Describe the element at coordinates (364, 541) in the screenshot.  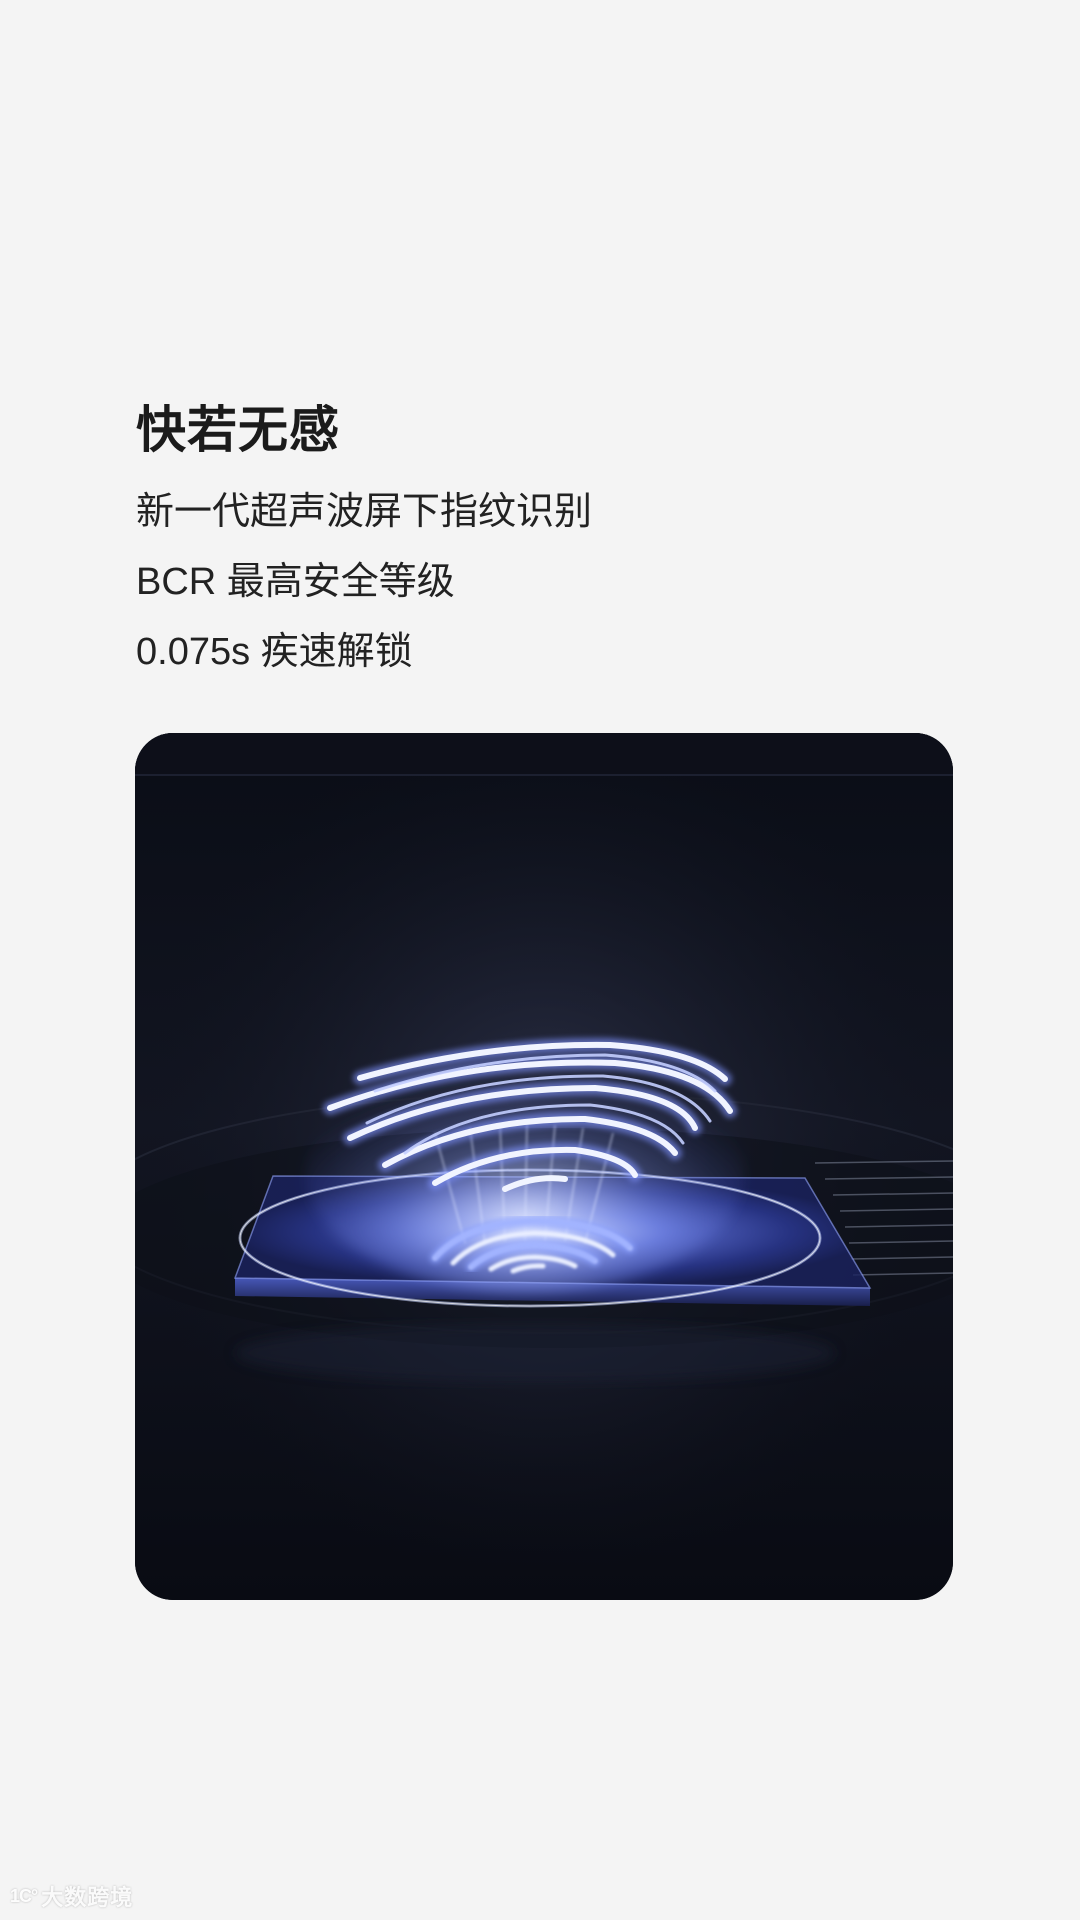
I see `feature-text-block: 快若无感 新一代超声波屏下指纹识别 BCR 最高安全等级 0.075s 疾速解锁` at that location.